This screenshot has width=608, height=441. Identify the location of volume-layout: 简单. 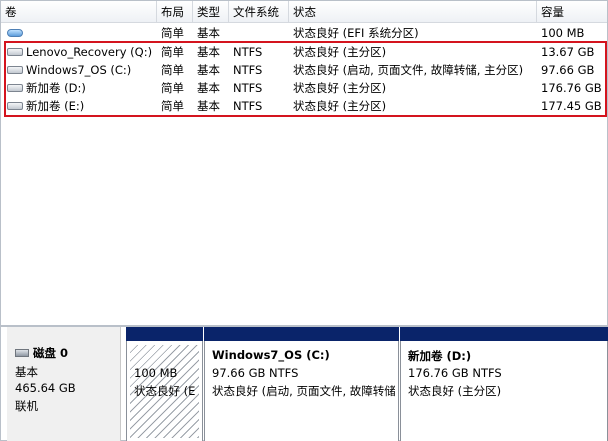
(172, 33).